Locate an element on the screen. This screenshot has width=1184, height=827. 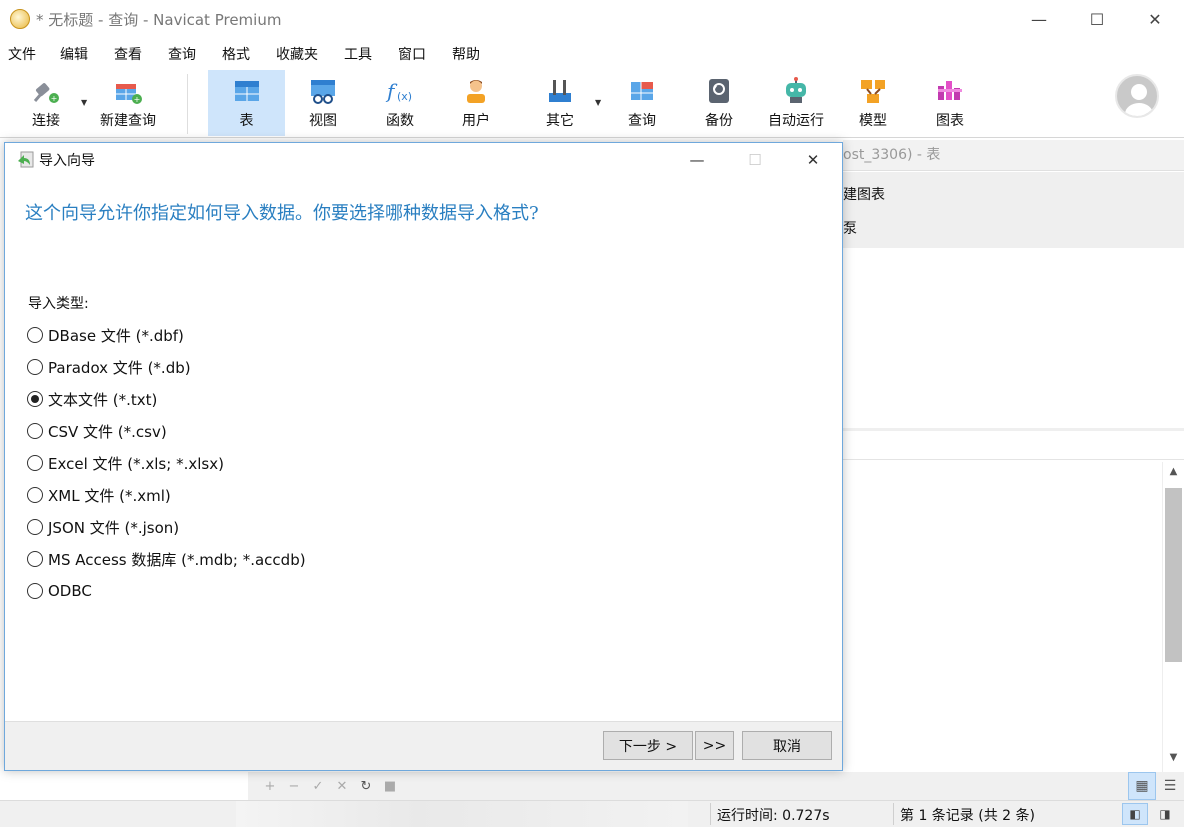
connect-dropdown-icon: ▼ is located at coordinates (84, 102).